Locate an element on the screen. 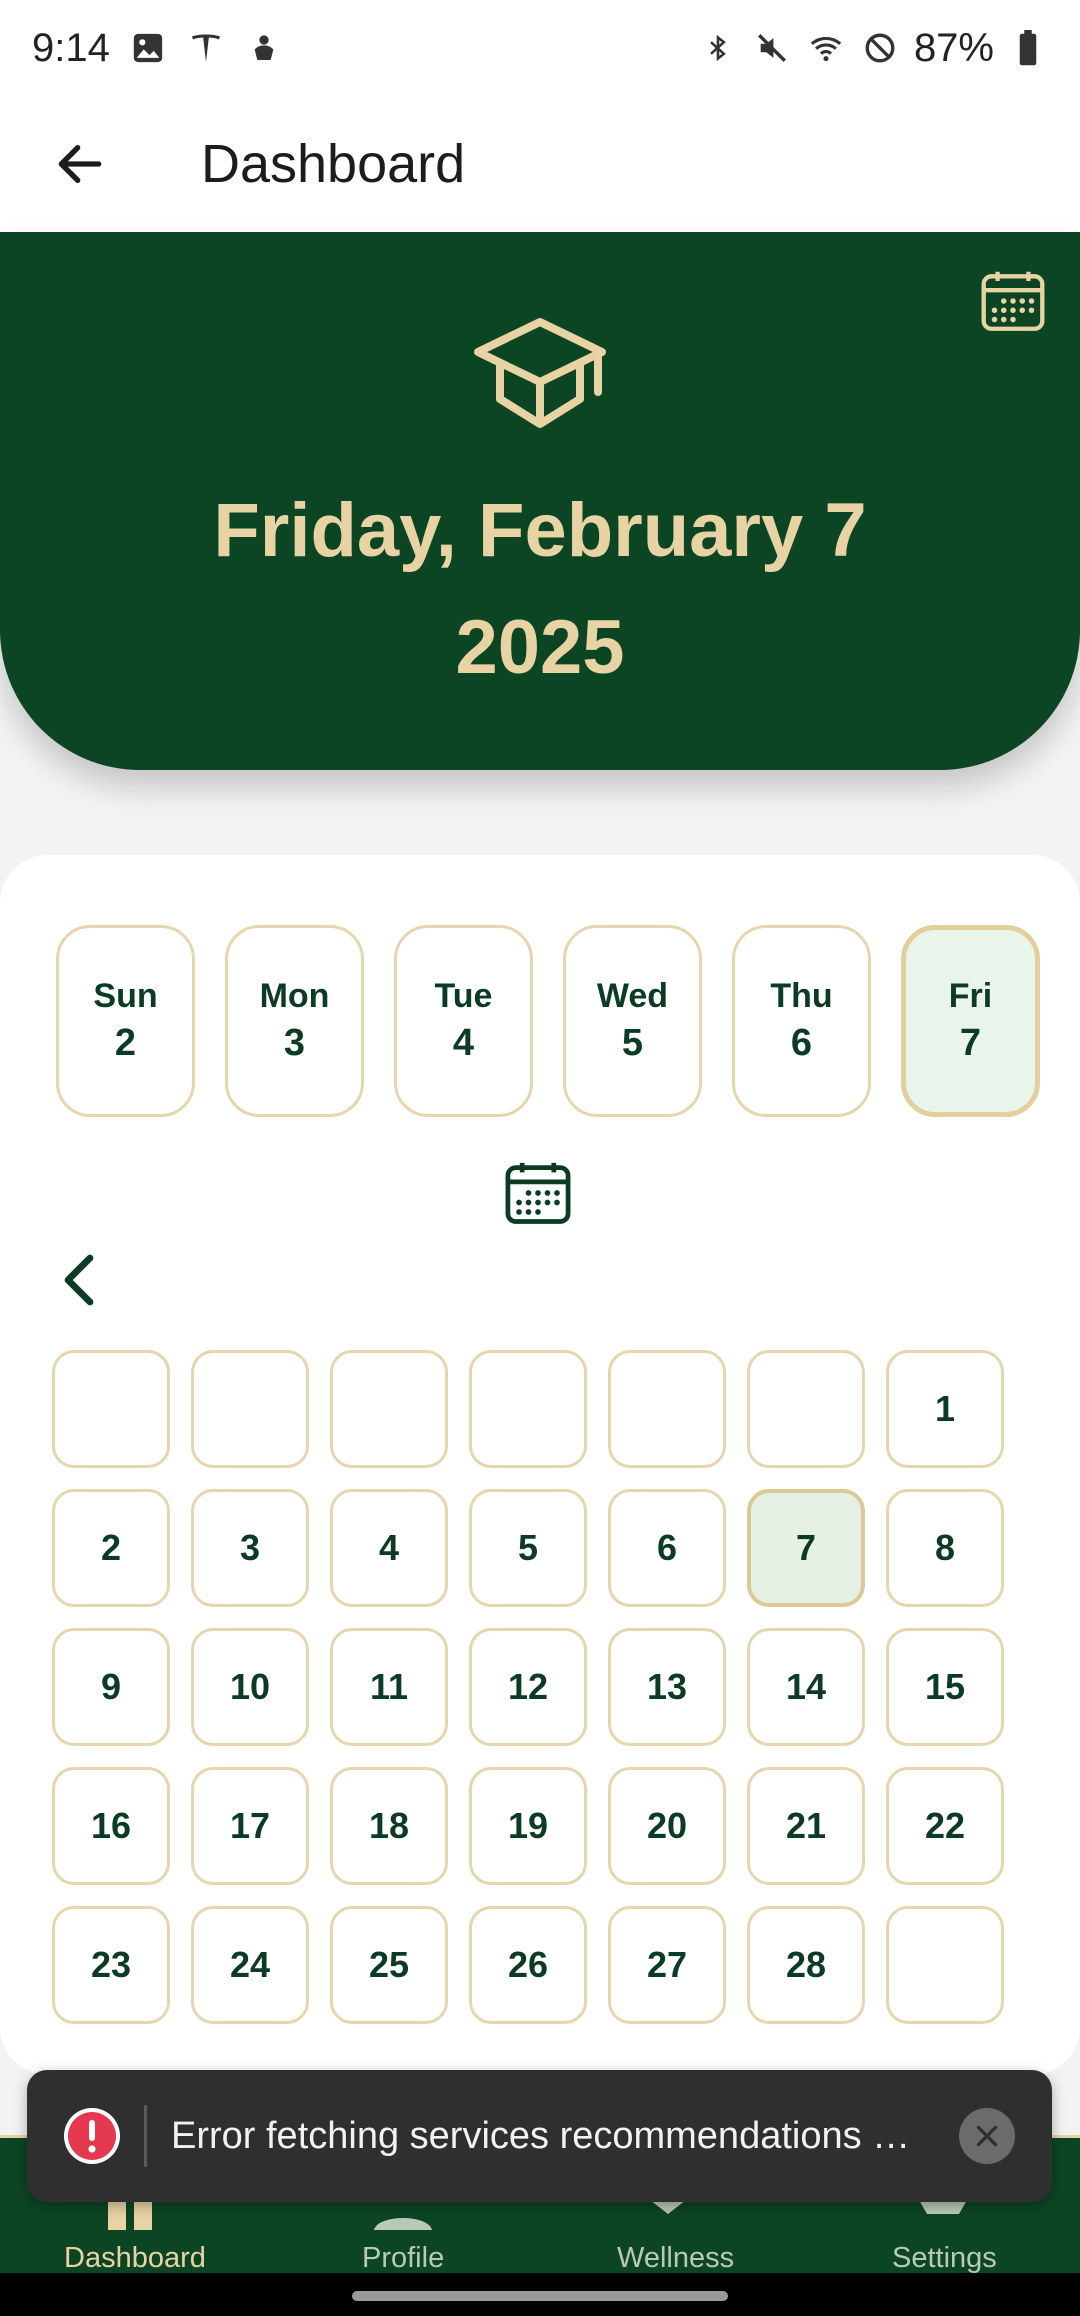 This screenshot has height=2316, width=1080. nav-label-settings: Settings is located at coordinates (944, 2258).